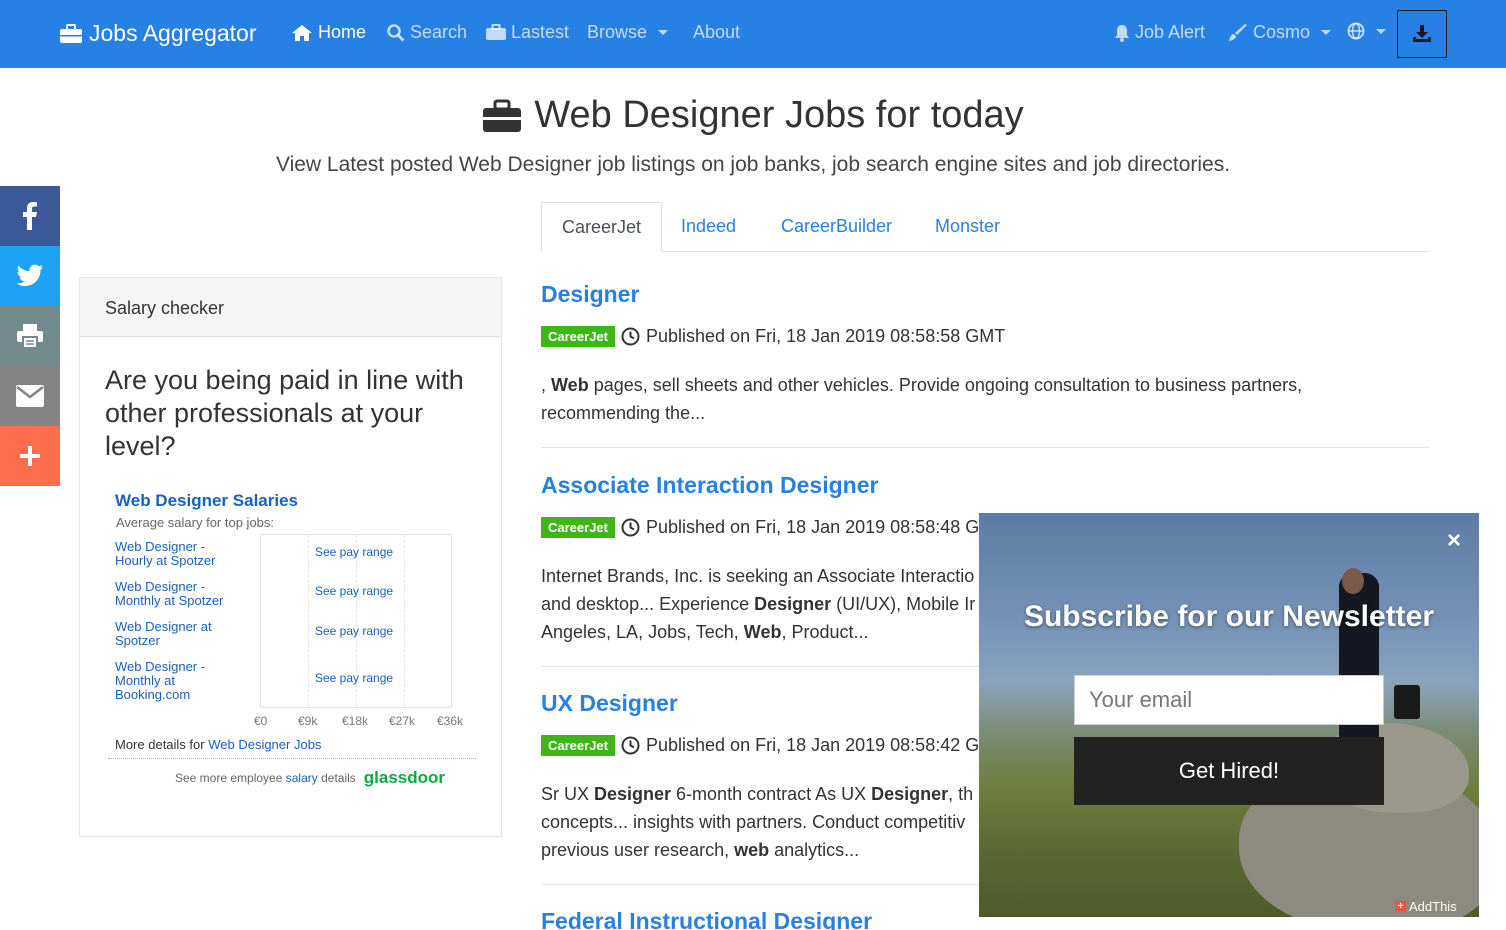 The height and width of the screenshot is (930, 1506). I want to click on more-details: More details for Web Designer Jobs, so click(218, 744).